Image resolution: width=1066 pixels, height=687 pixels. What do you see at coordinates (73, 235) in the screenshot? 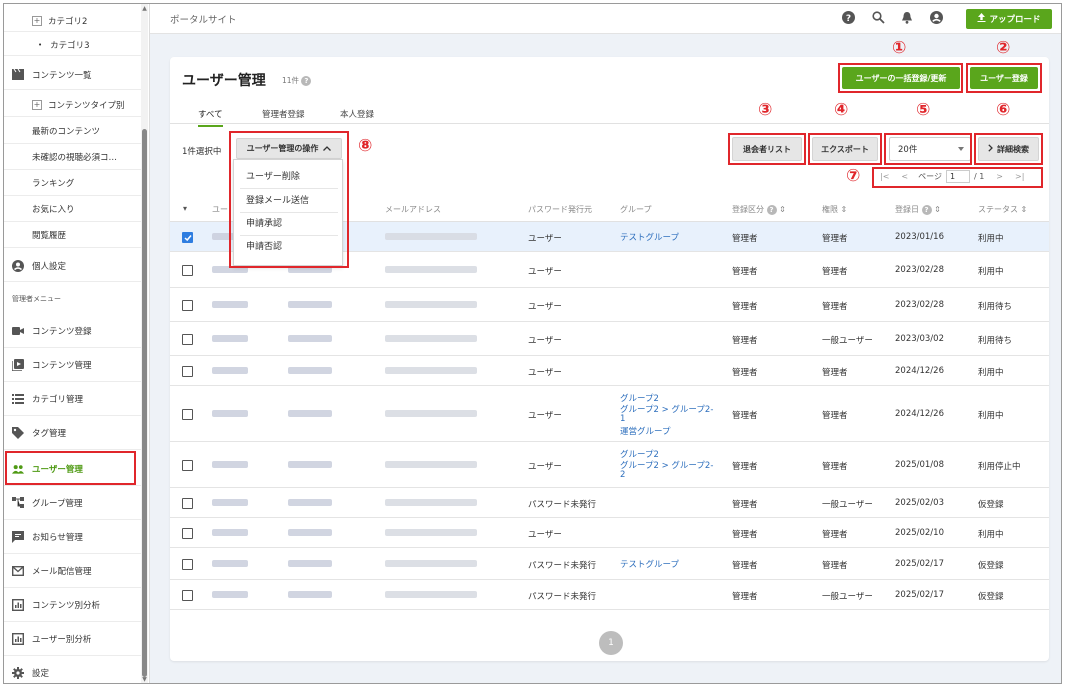
I see `sidebar-item-history: 閲覧履歴` at bounding box center [73, 235].